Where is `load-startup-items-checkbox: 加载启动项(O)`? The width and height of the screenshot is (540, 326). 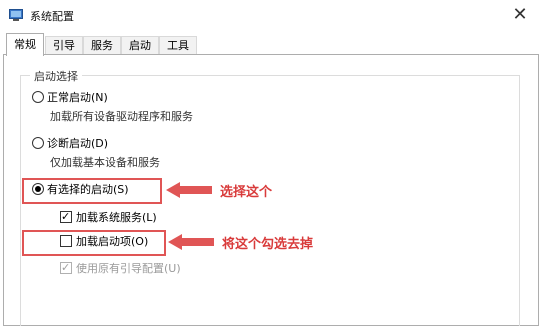
load-startup-items-checkbox: 加载启动项(O) is located at coordinates (104, 242).